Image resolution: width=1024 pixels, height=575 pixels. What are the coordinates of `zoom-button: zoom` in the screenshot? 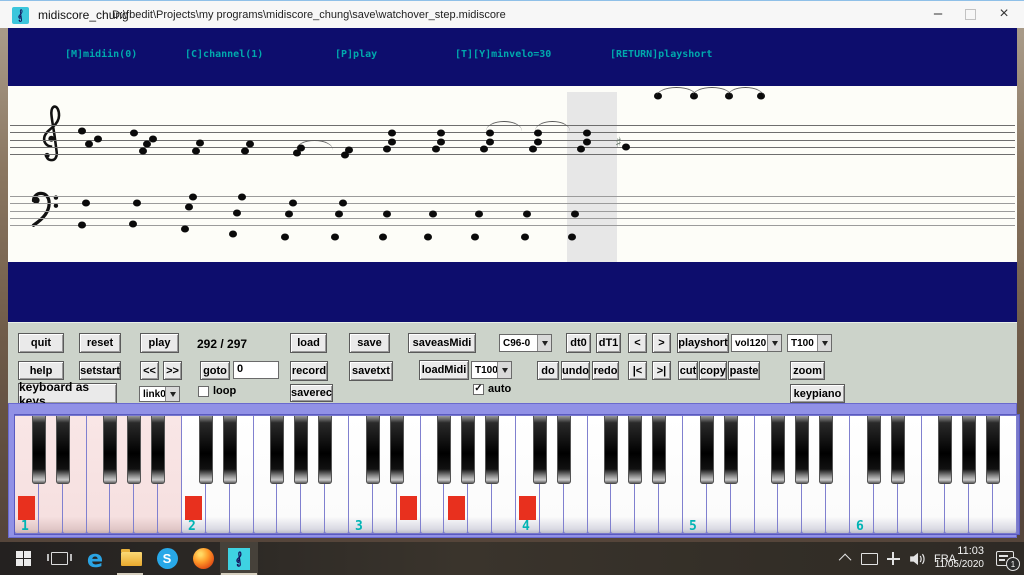 It's located at (807, 370).